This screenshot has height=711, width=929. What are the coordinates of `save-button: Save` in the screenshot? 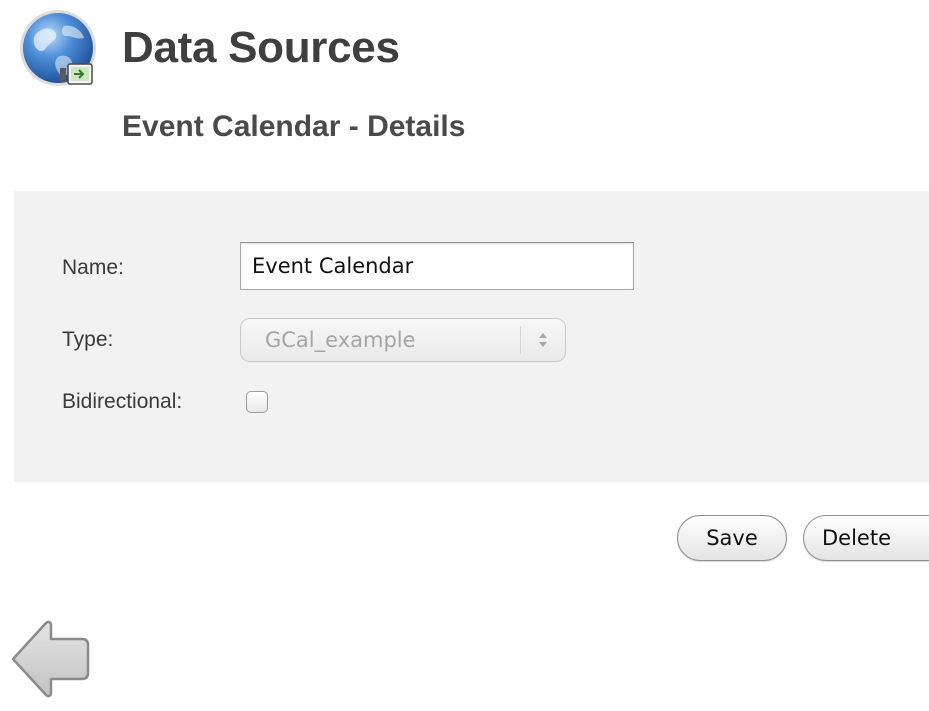 It's located at (732, 538).